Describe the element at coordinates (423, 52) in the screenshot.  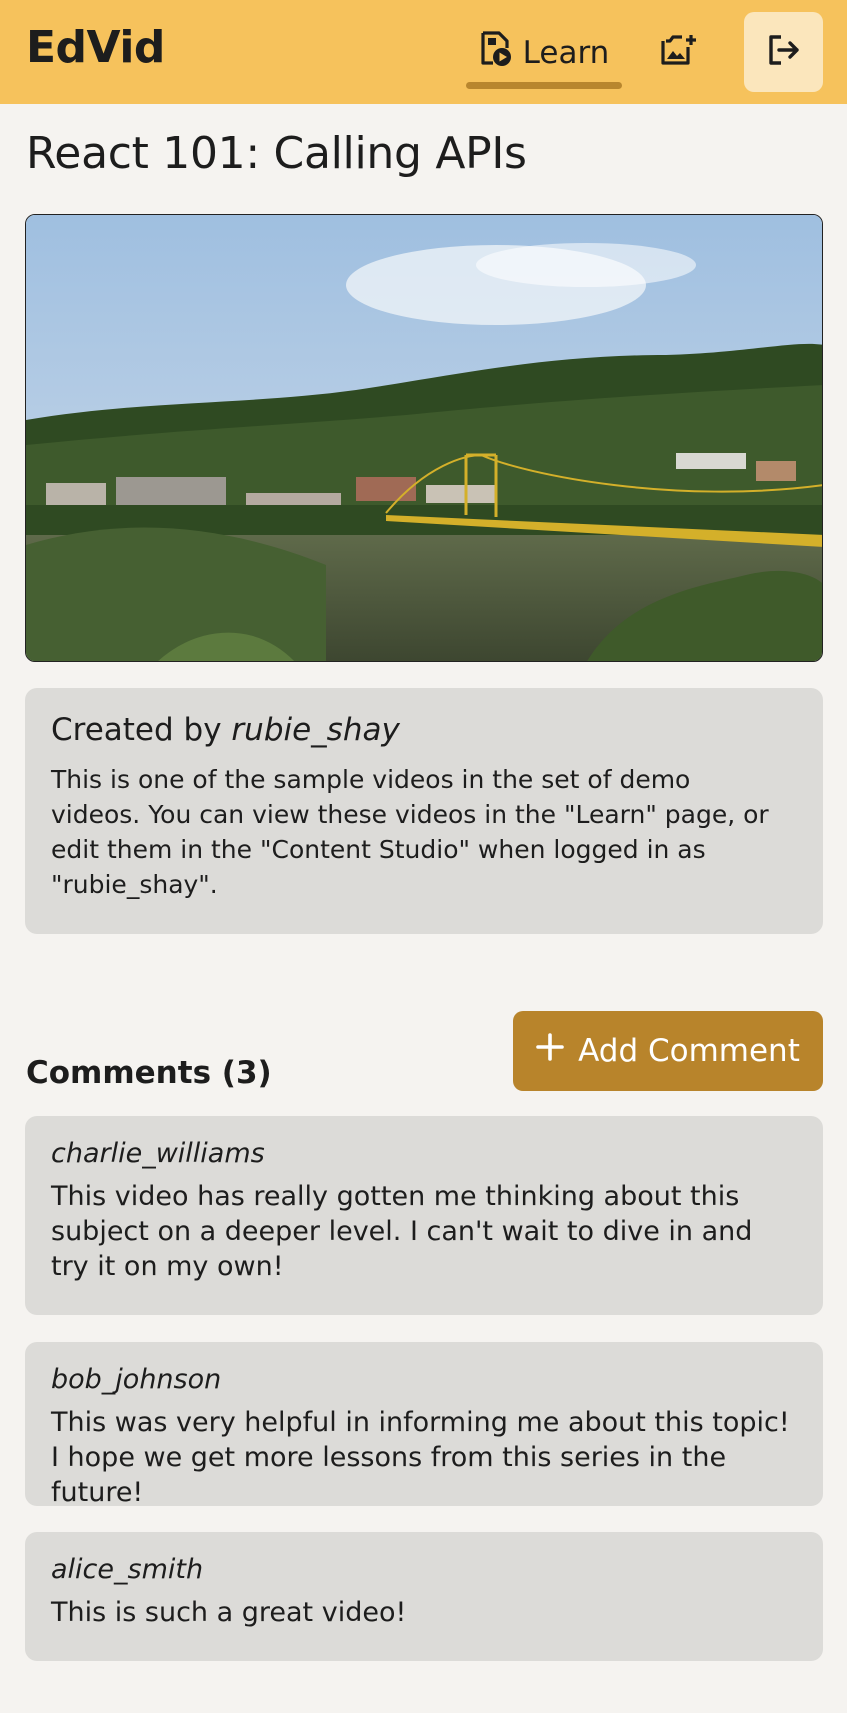
I see `top-nav-bar: EdVid Learn` at that location.